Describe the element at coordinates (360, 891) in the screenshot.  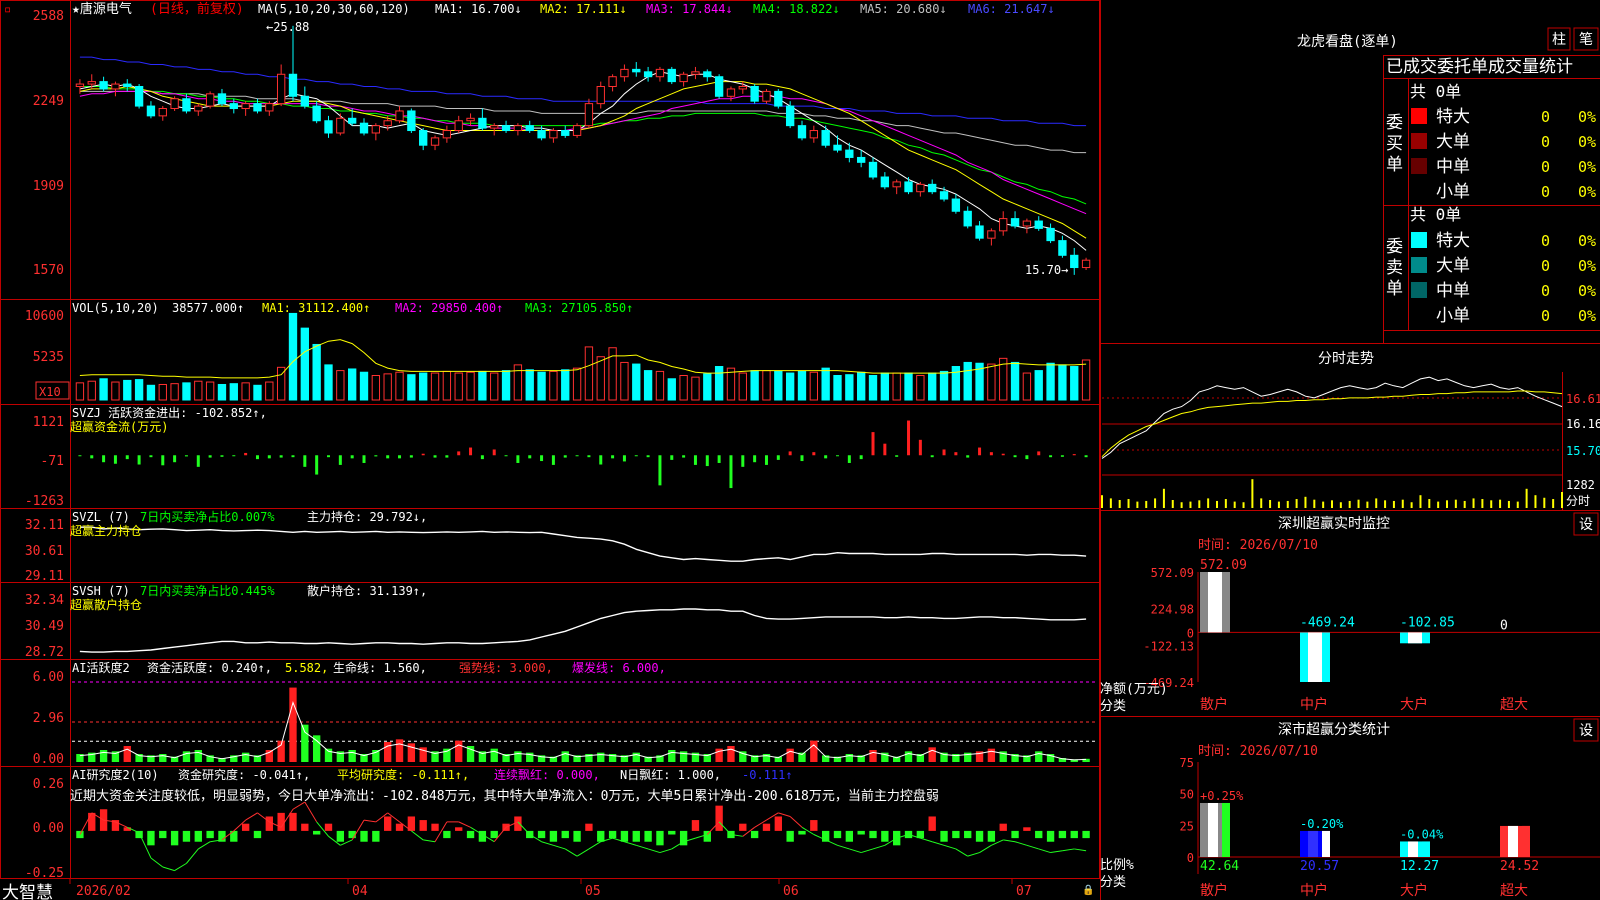
I see `x-tick: 04` at that location.